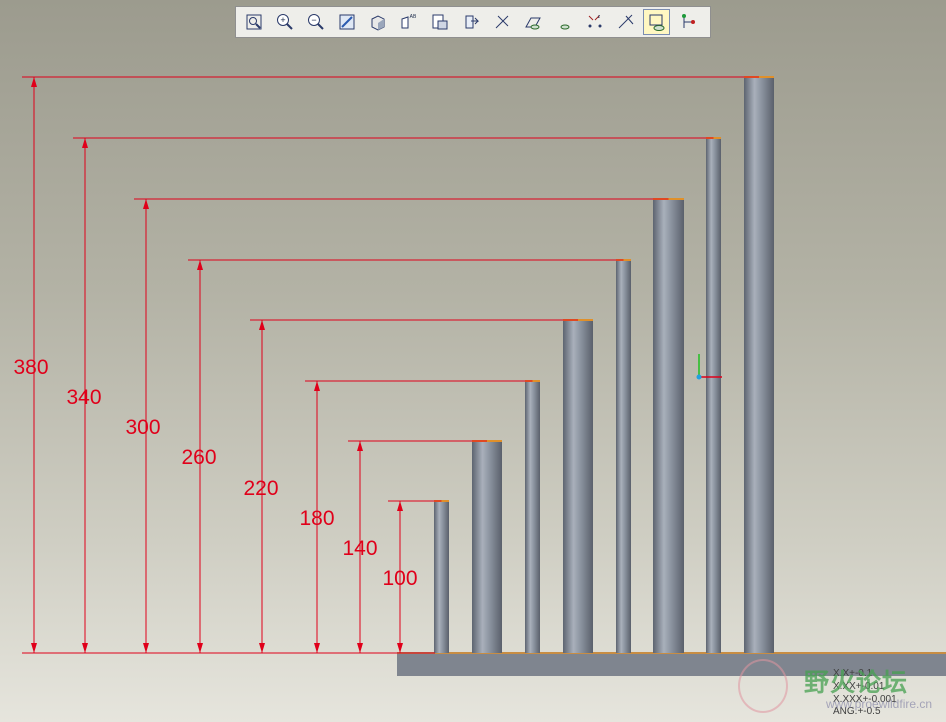  I want to click on coordinate-origin-icon, so click(699, 377).